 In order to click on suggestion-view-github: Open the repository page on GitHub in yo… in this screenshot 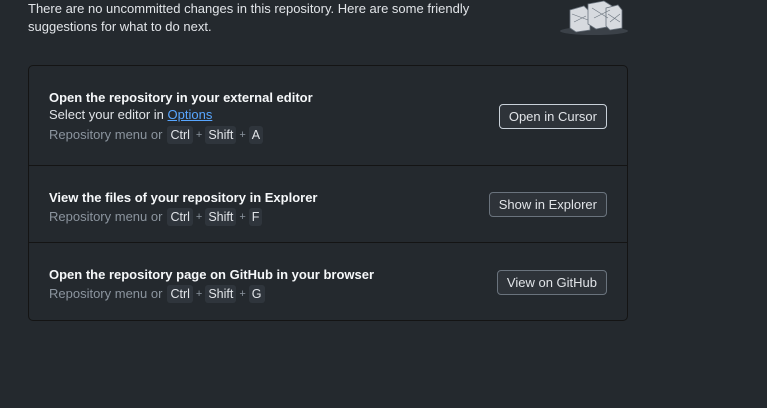, I will do `click(328, 281)`.